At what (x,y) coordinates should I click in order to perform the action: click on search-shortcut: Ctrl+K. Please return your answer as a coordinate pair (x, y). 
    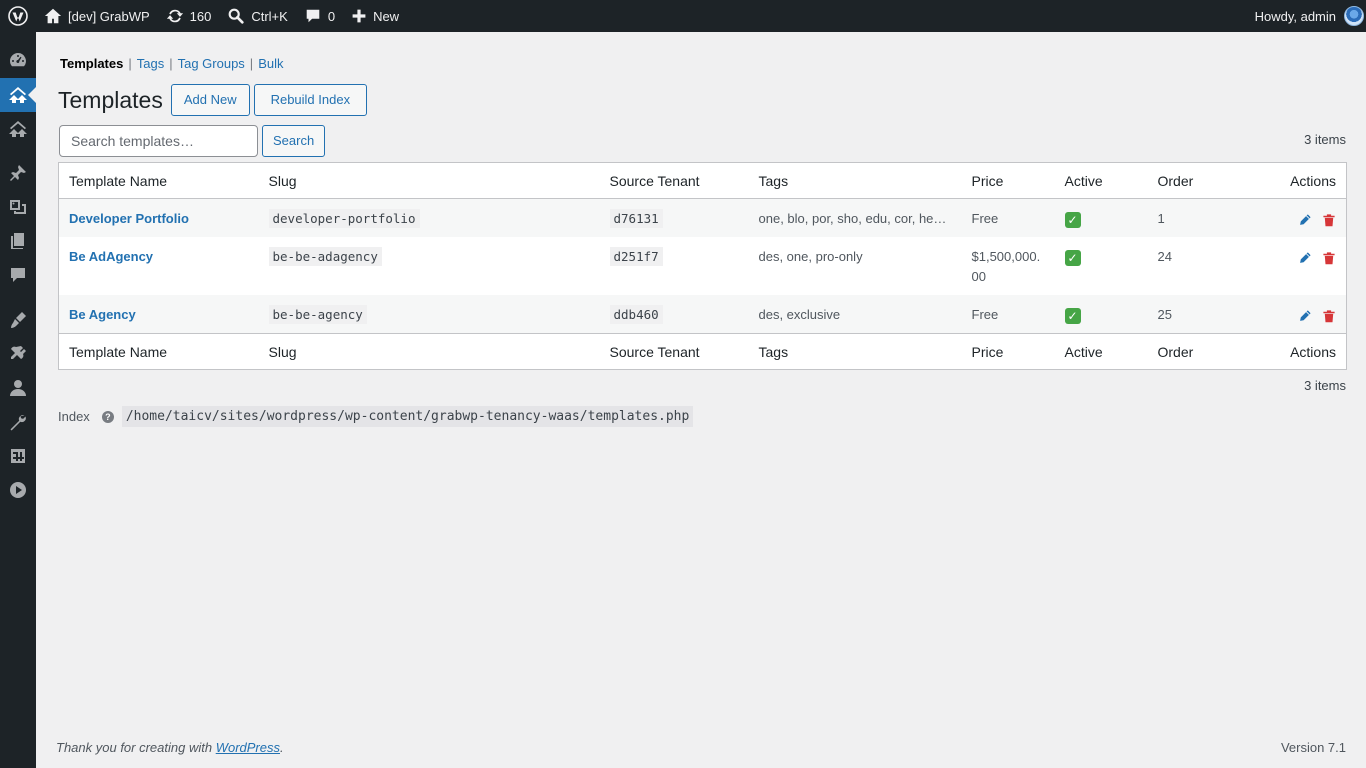
    Looking at the image, I should click on (269, 16).